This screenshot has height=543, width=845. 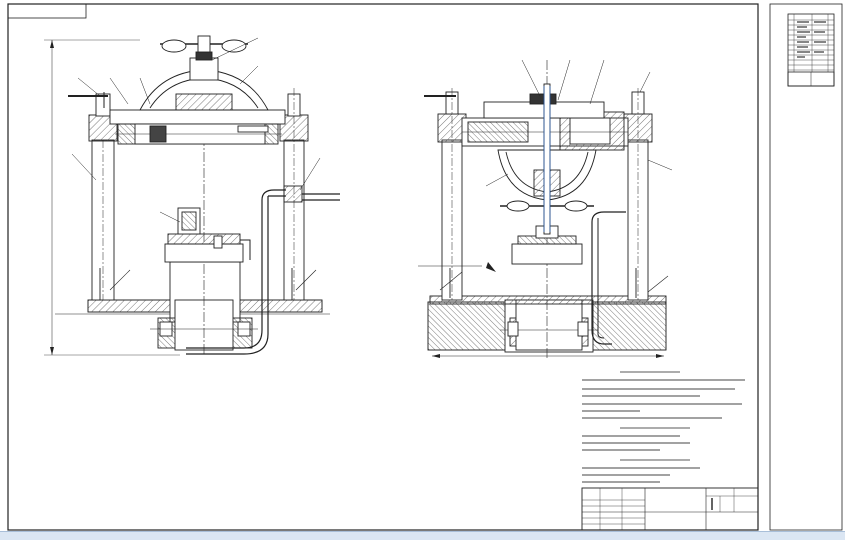 I want to click on designation-box, so click(x=47, y=11).